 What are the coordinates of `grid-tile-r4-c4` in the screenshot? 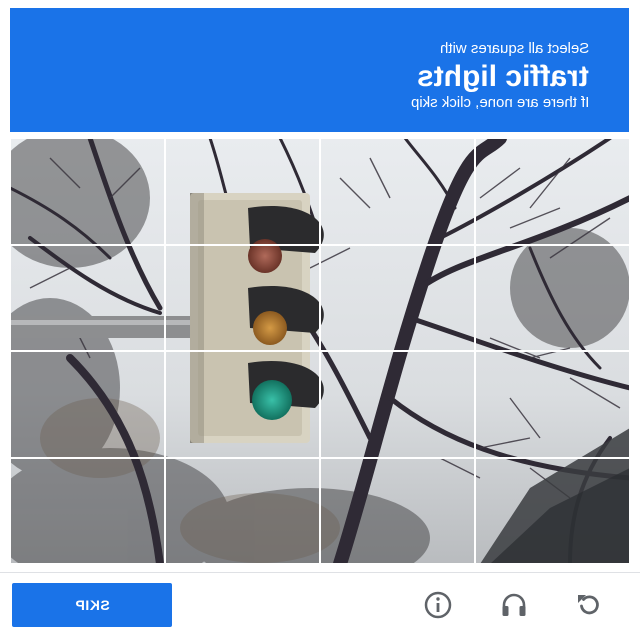 It's located at (552, 510).